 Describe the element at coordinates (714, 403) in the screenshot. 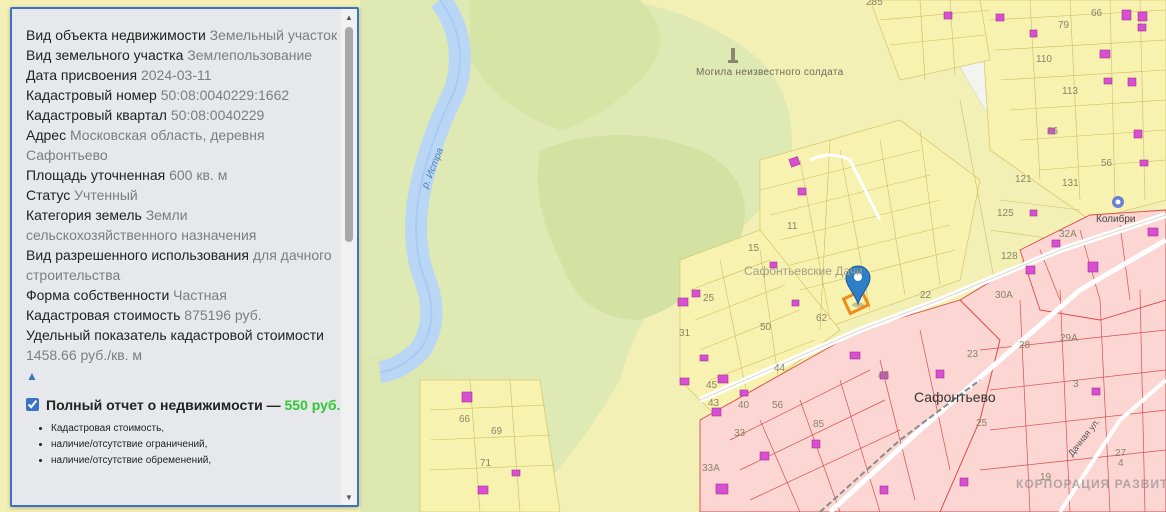

I see `plot-number: 43` at that location.